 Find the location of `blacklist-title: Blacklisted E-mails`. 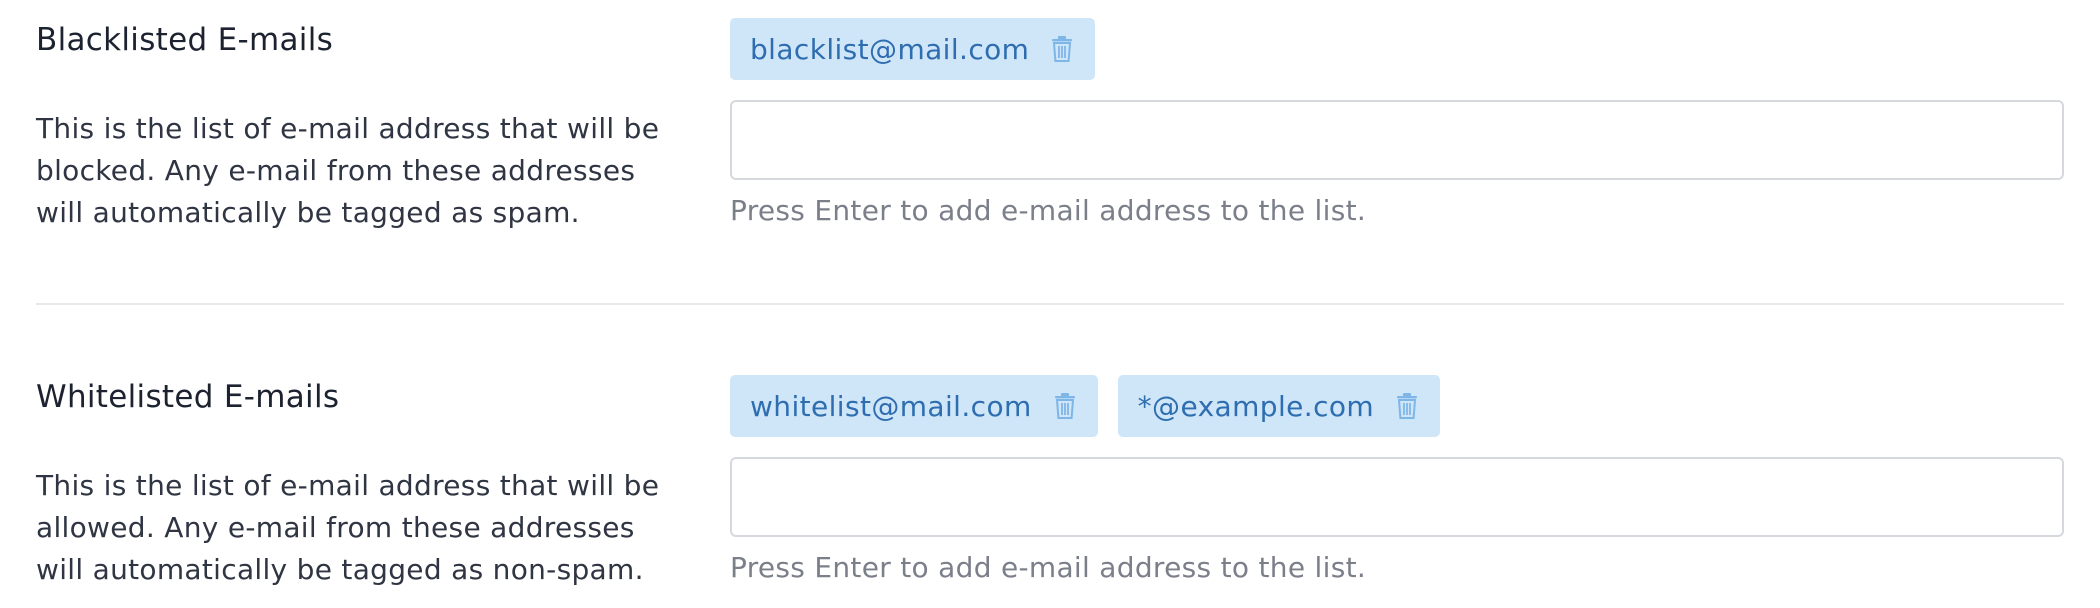

blacklist-title: Blacklisted E-mails is located at coordinates (185, 40).